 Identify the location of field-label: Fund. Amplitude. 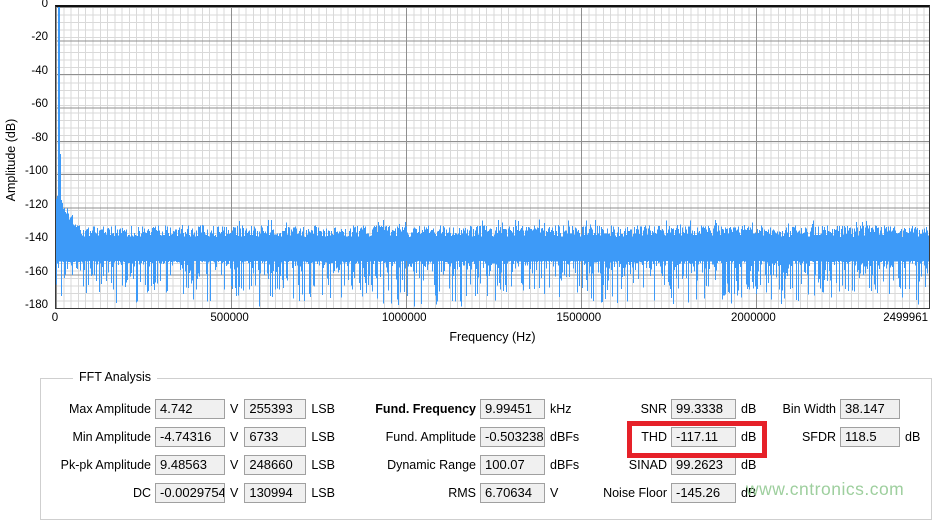
(430, 437).